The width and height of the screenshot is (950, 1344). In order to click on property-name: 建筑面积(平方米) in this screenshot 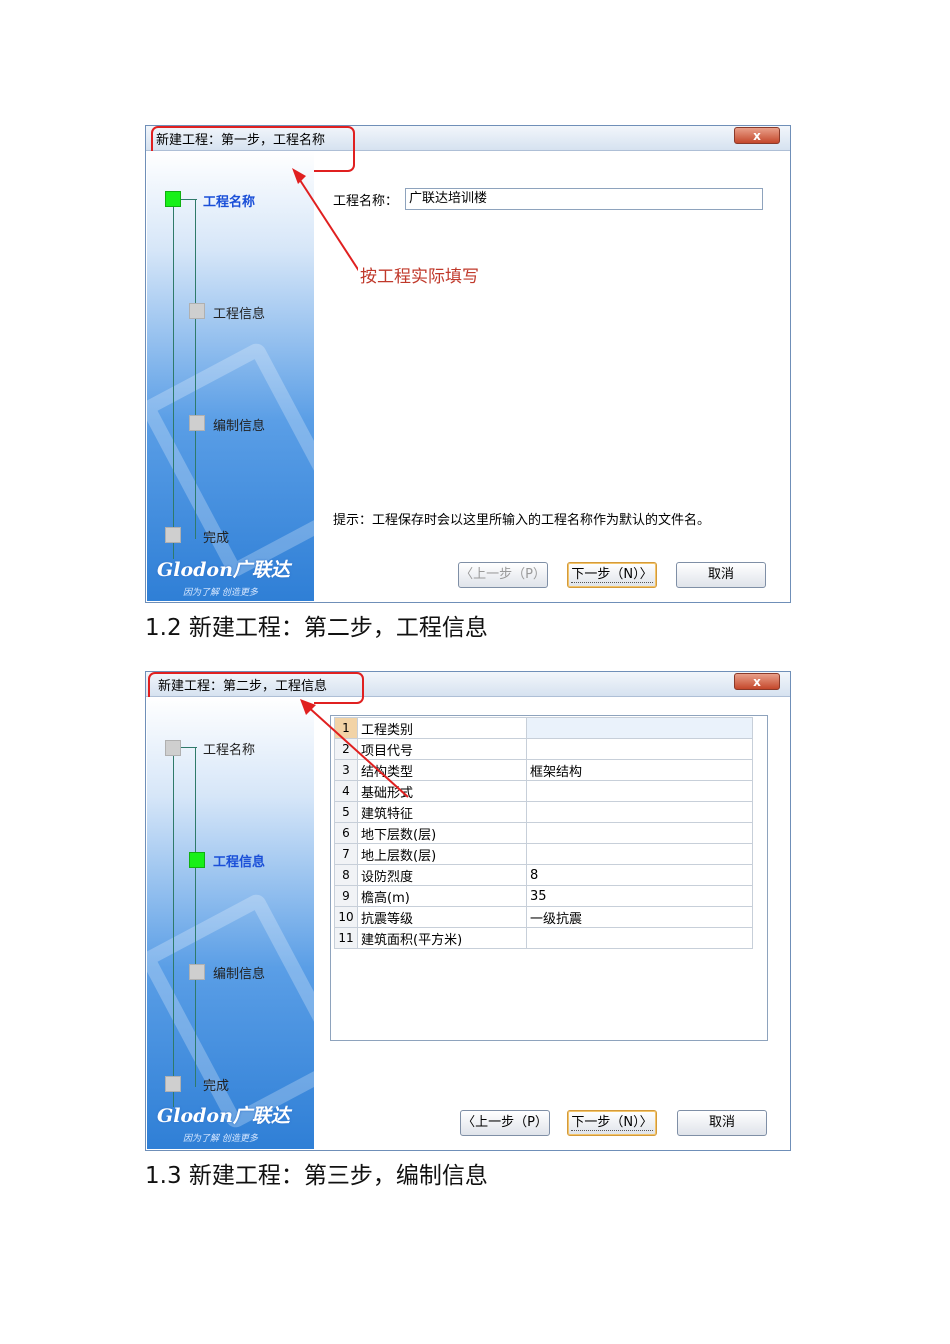, I will do `click(442, 938)`.